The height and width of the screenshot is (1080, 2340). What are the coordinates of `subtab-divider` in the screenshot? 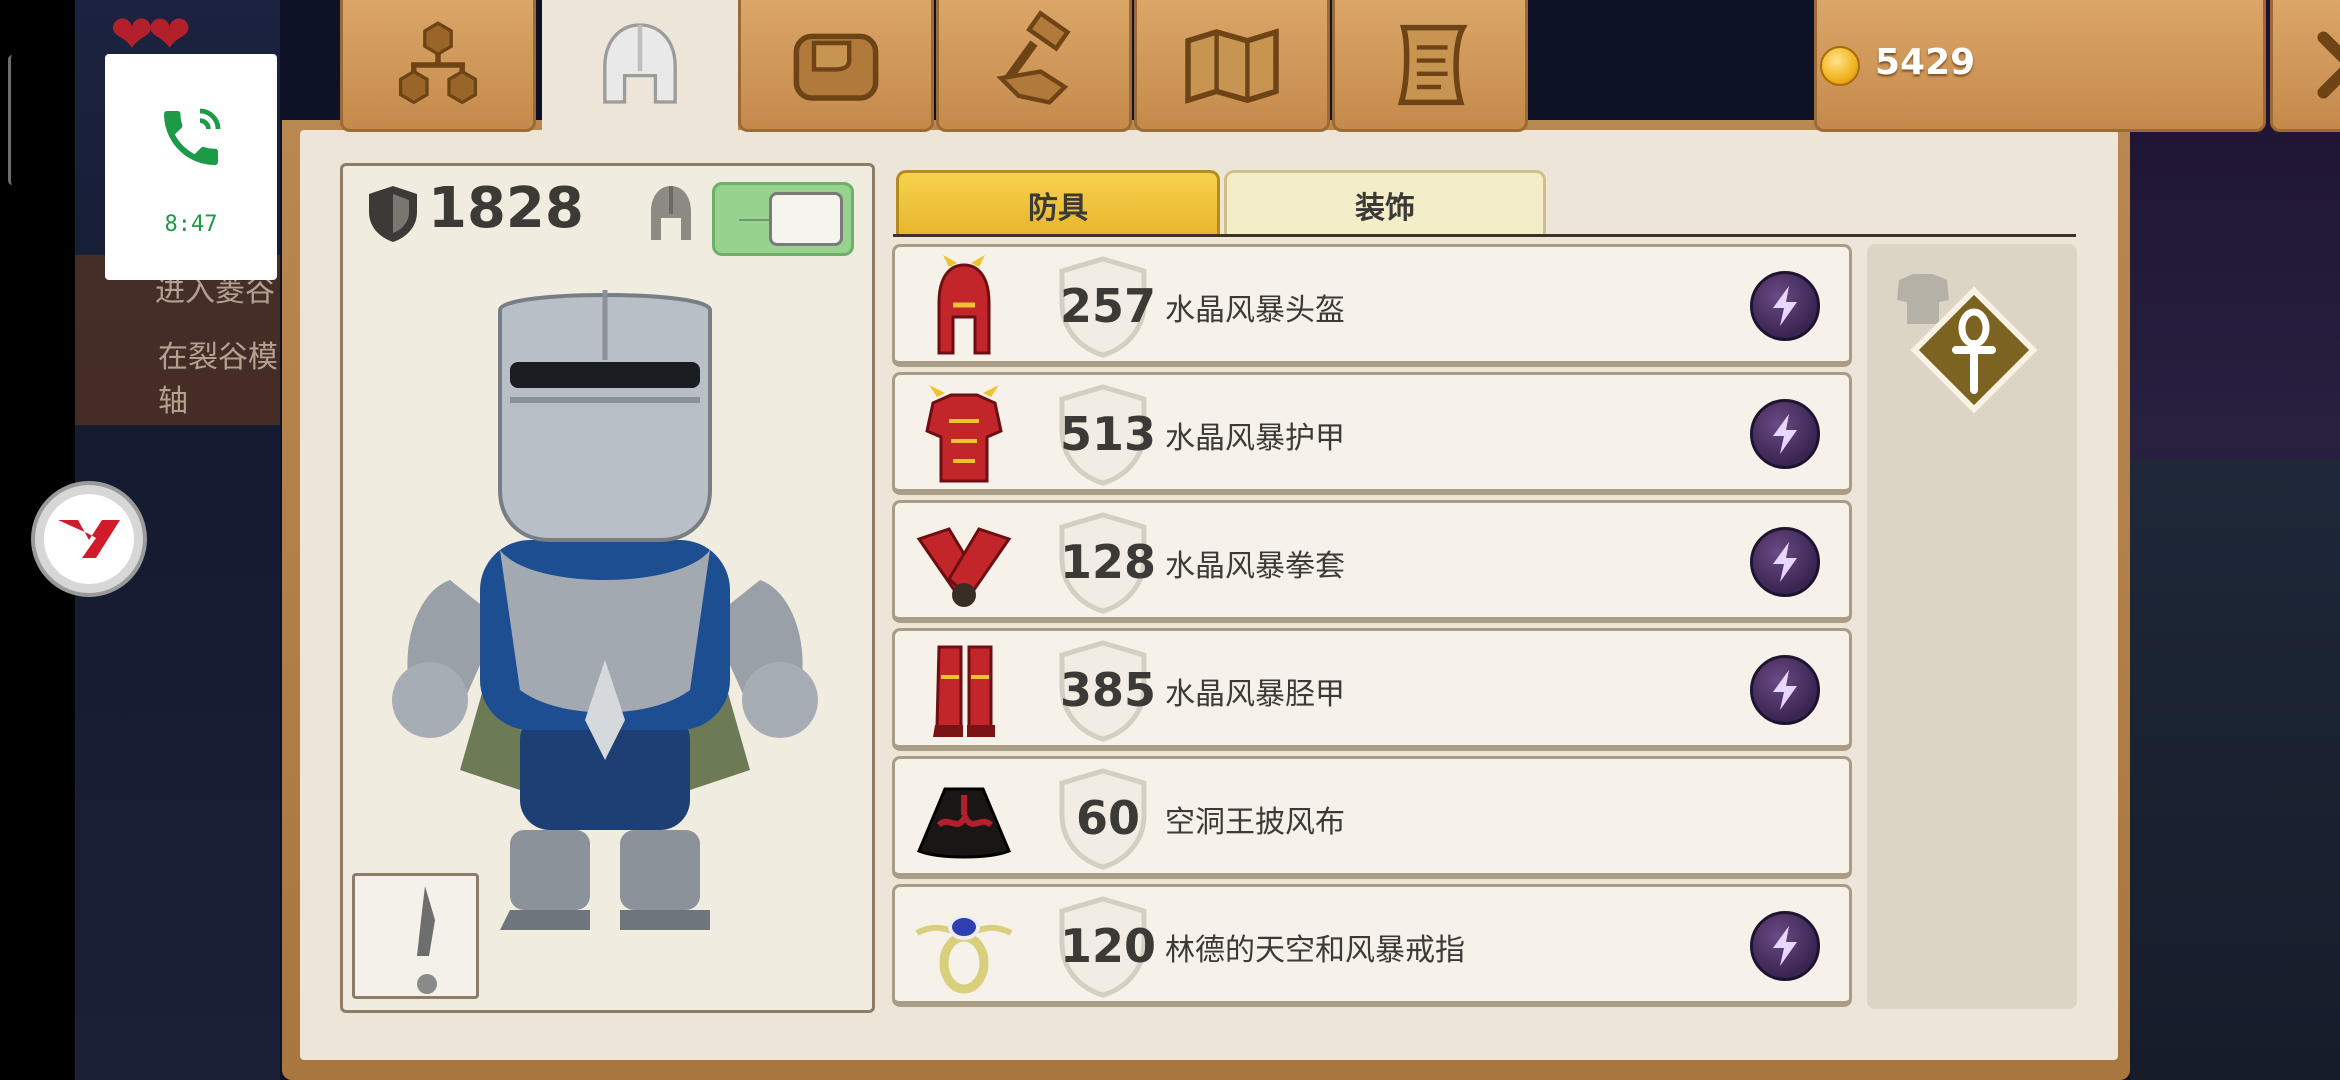 It's located at (1484, 235).